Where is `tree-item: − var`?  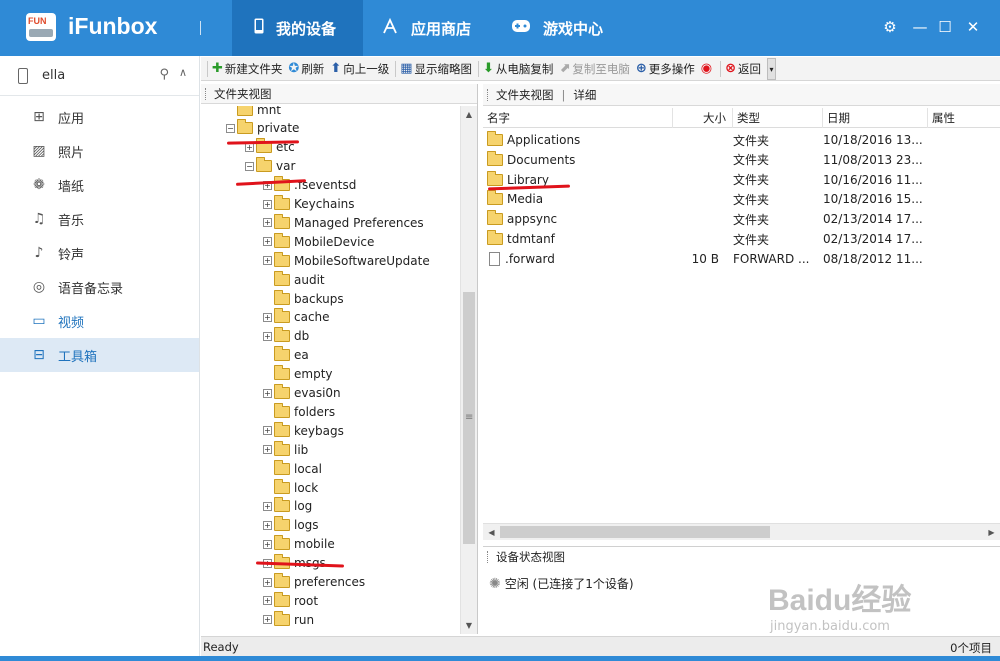
tree-item: − var is located at coordinates (270, 166).